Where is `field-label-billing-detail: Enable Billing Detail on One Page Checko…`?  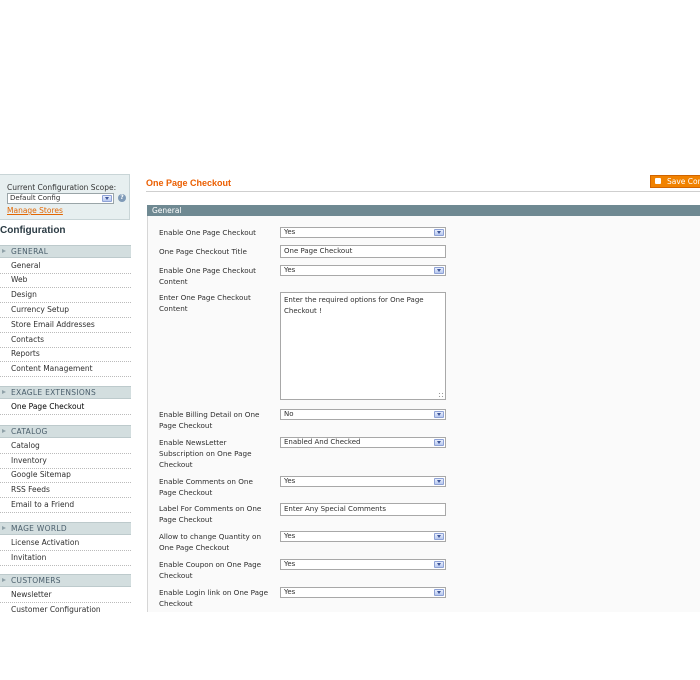 field-label-billing-detail: Enable Billing Detail on One Page Checko… is located at coordinates (209, 420).